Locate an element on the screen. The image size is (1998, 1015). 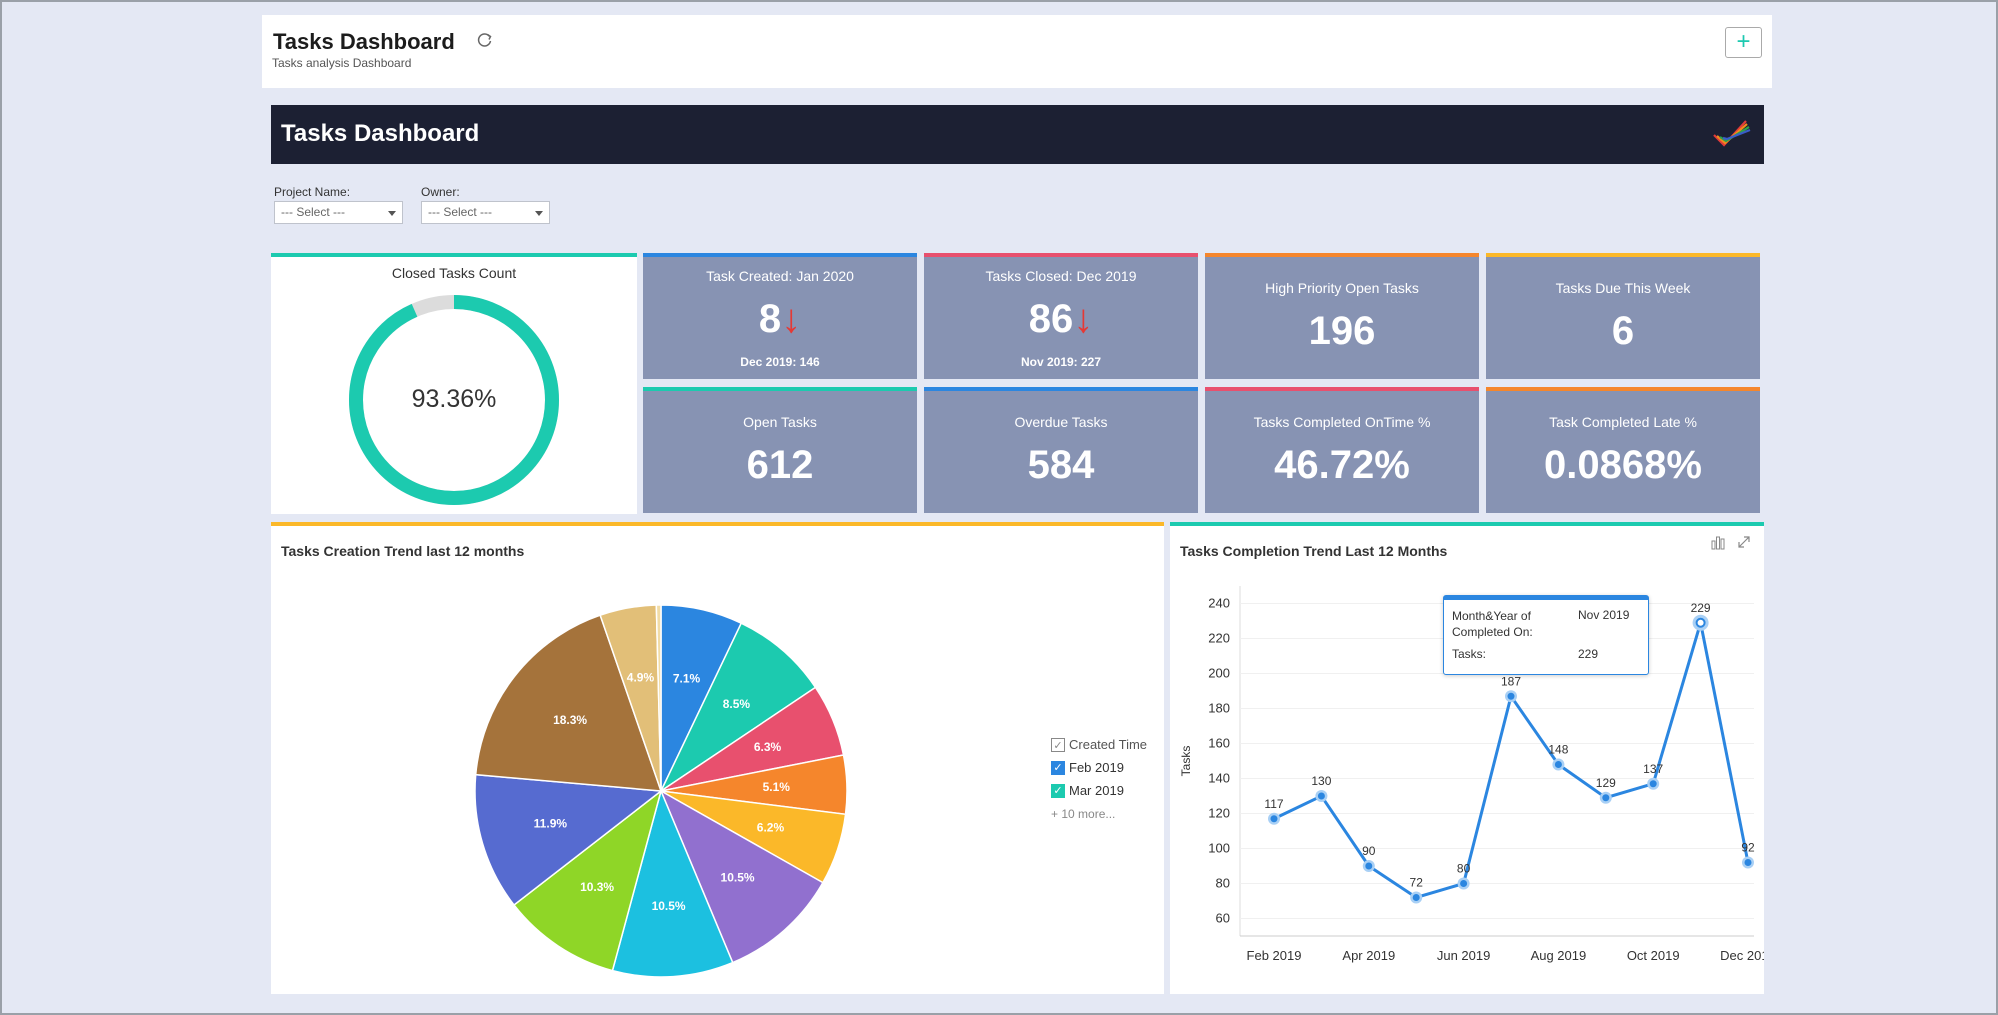
data-label: 137 is located at coordinates (1653, 769).